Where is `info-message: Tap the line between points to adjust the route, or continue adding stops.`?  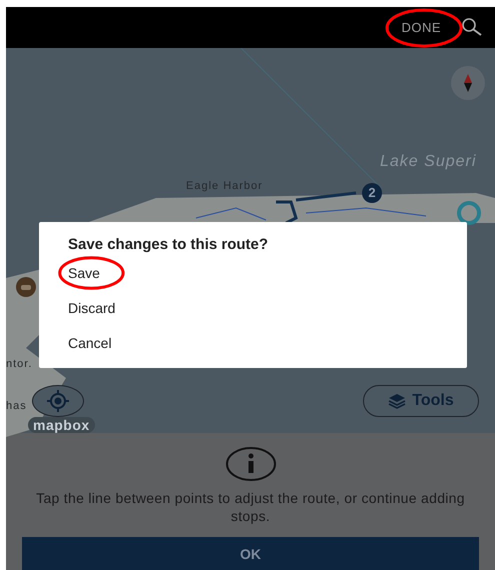 info-message: Tap the line between points to adjust the route, or continue adding stops. is located at coordinates (250, 507).